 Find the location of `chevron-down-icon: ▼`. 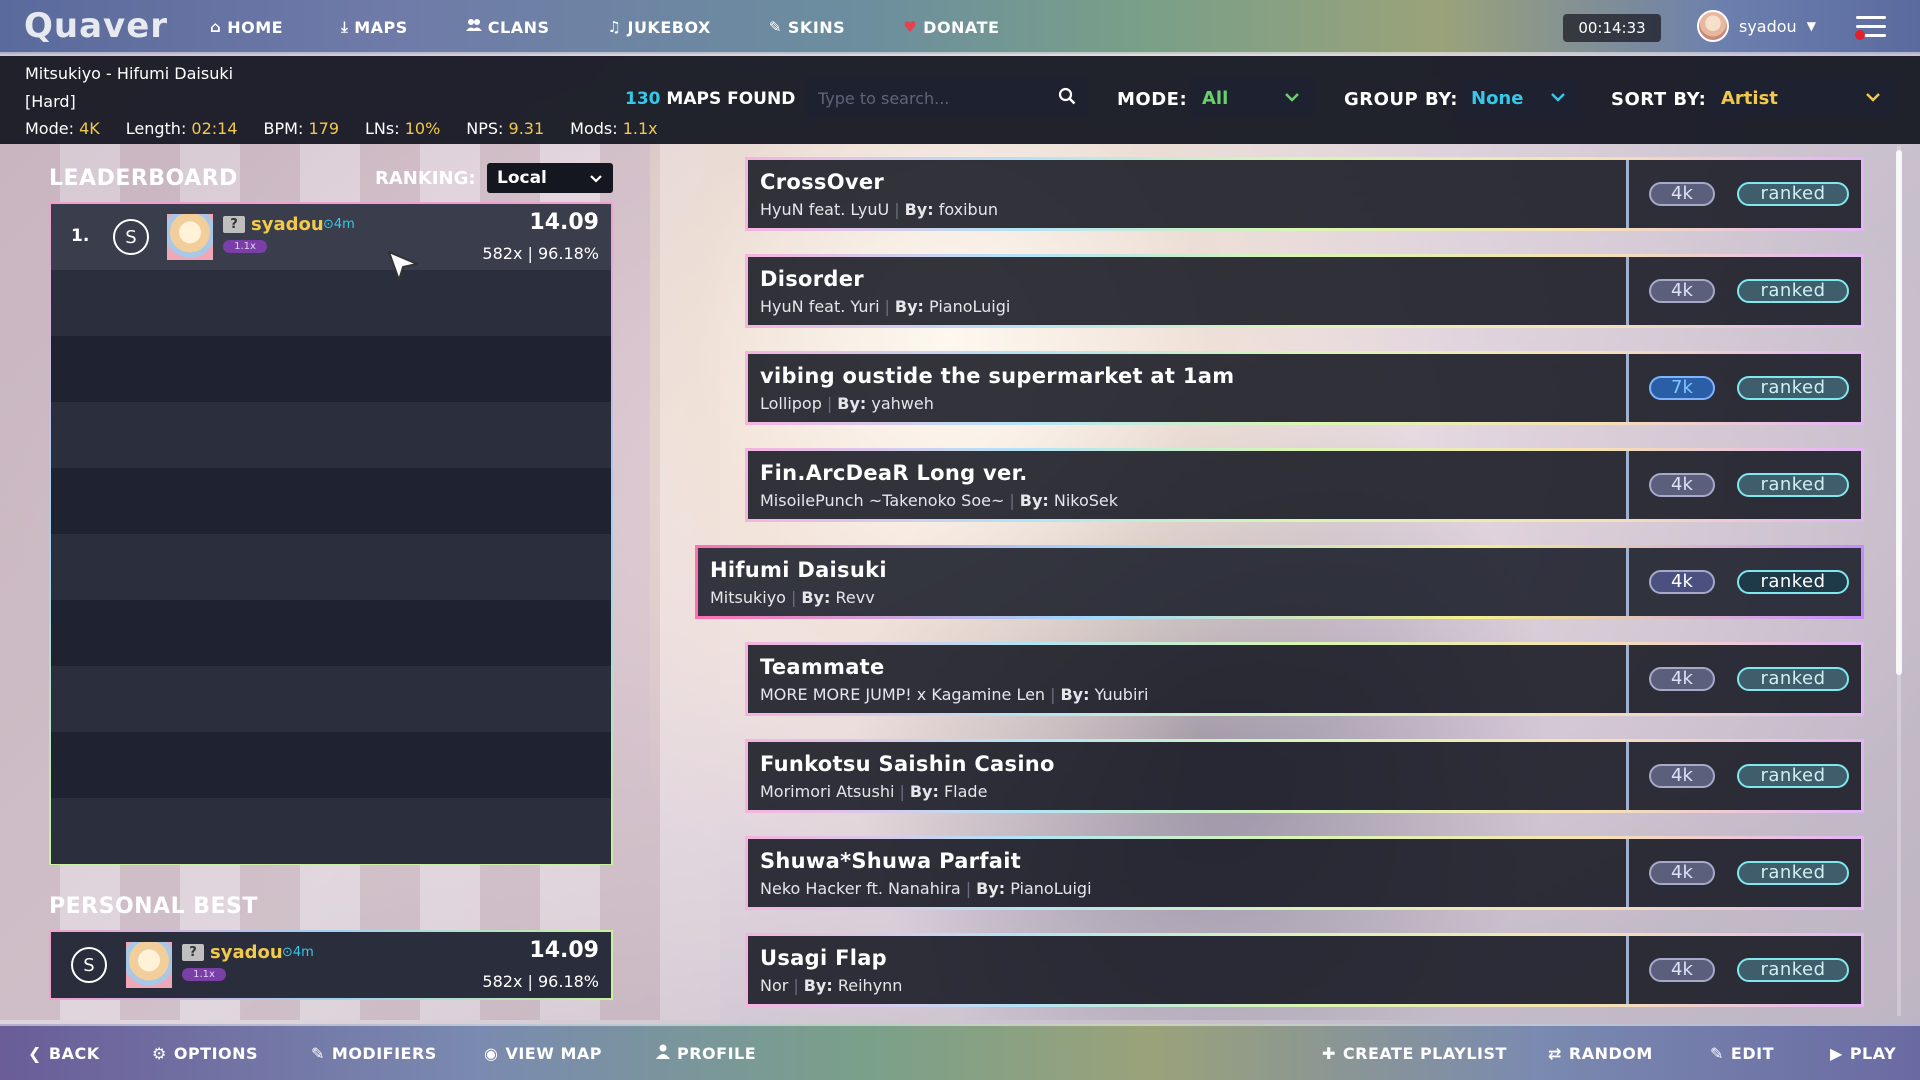

chevron-down-icon: ▼ is located at coordinates (1811, 26).